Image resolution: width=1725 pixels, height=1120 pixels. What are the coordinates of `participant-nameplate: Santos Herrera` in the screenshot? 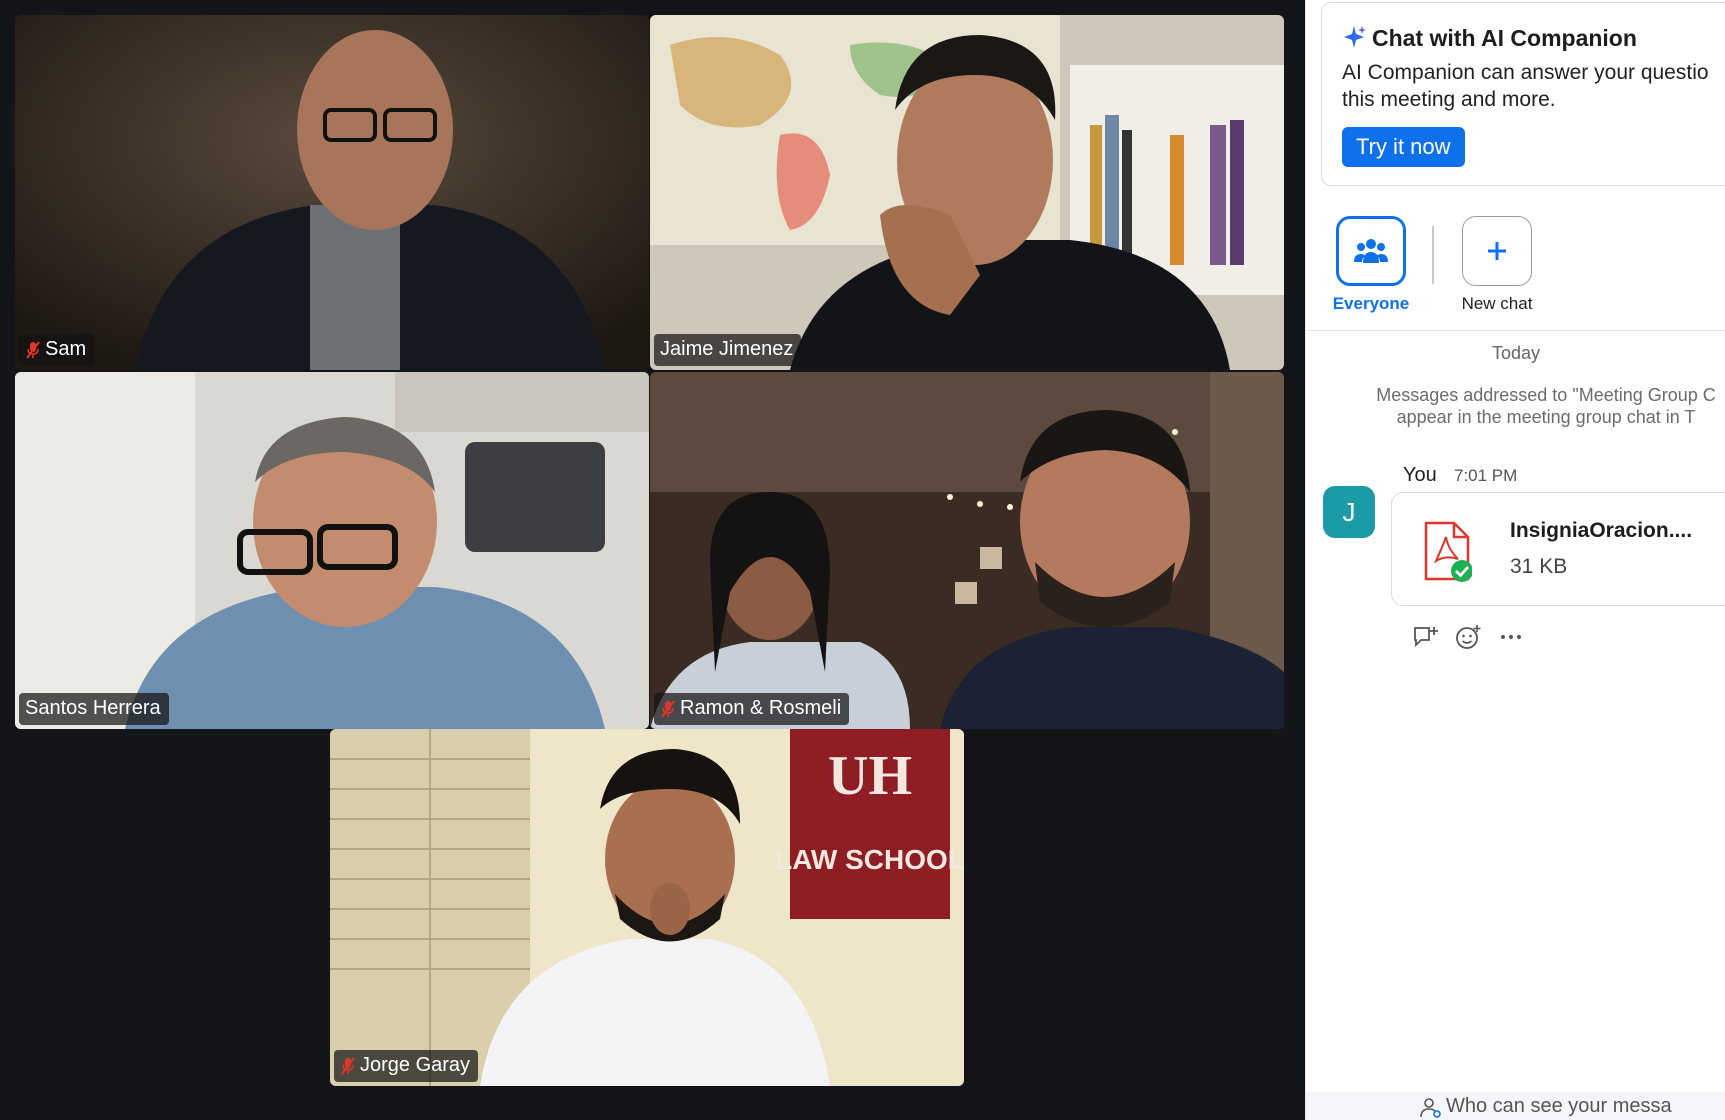 It's located at (94, 709).